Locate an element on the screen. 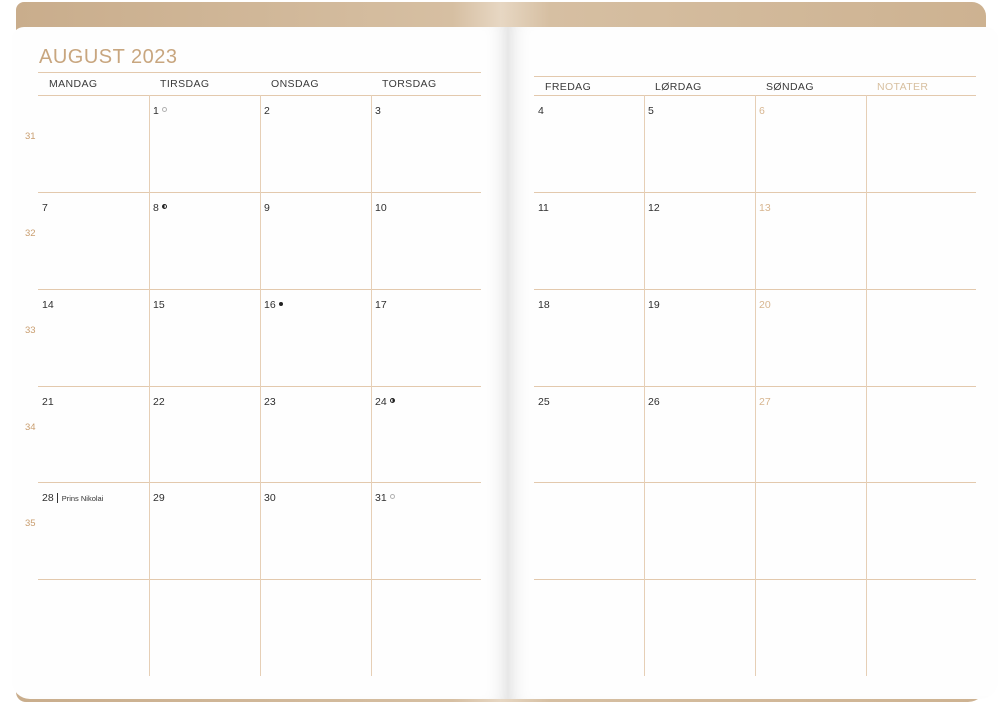  day-number: 26 is located at coordinates (654, 402).